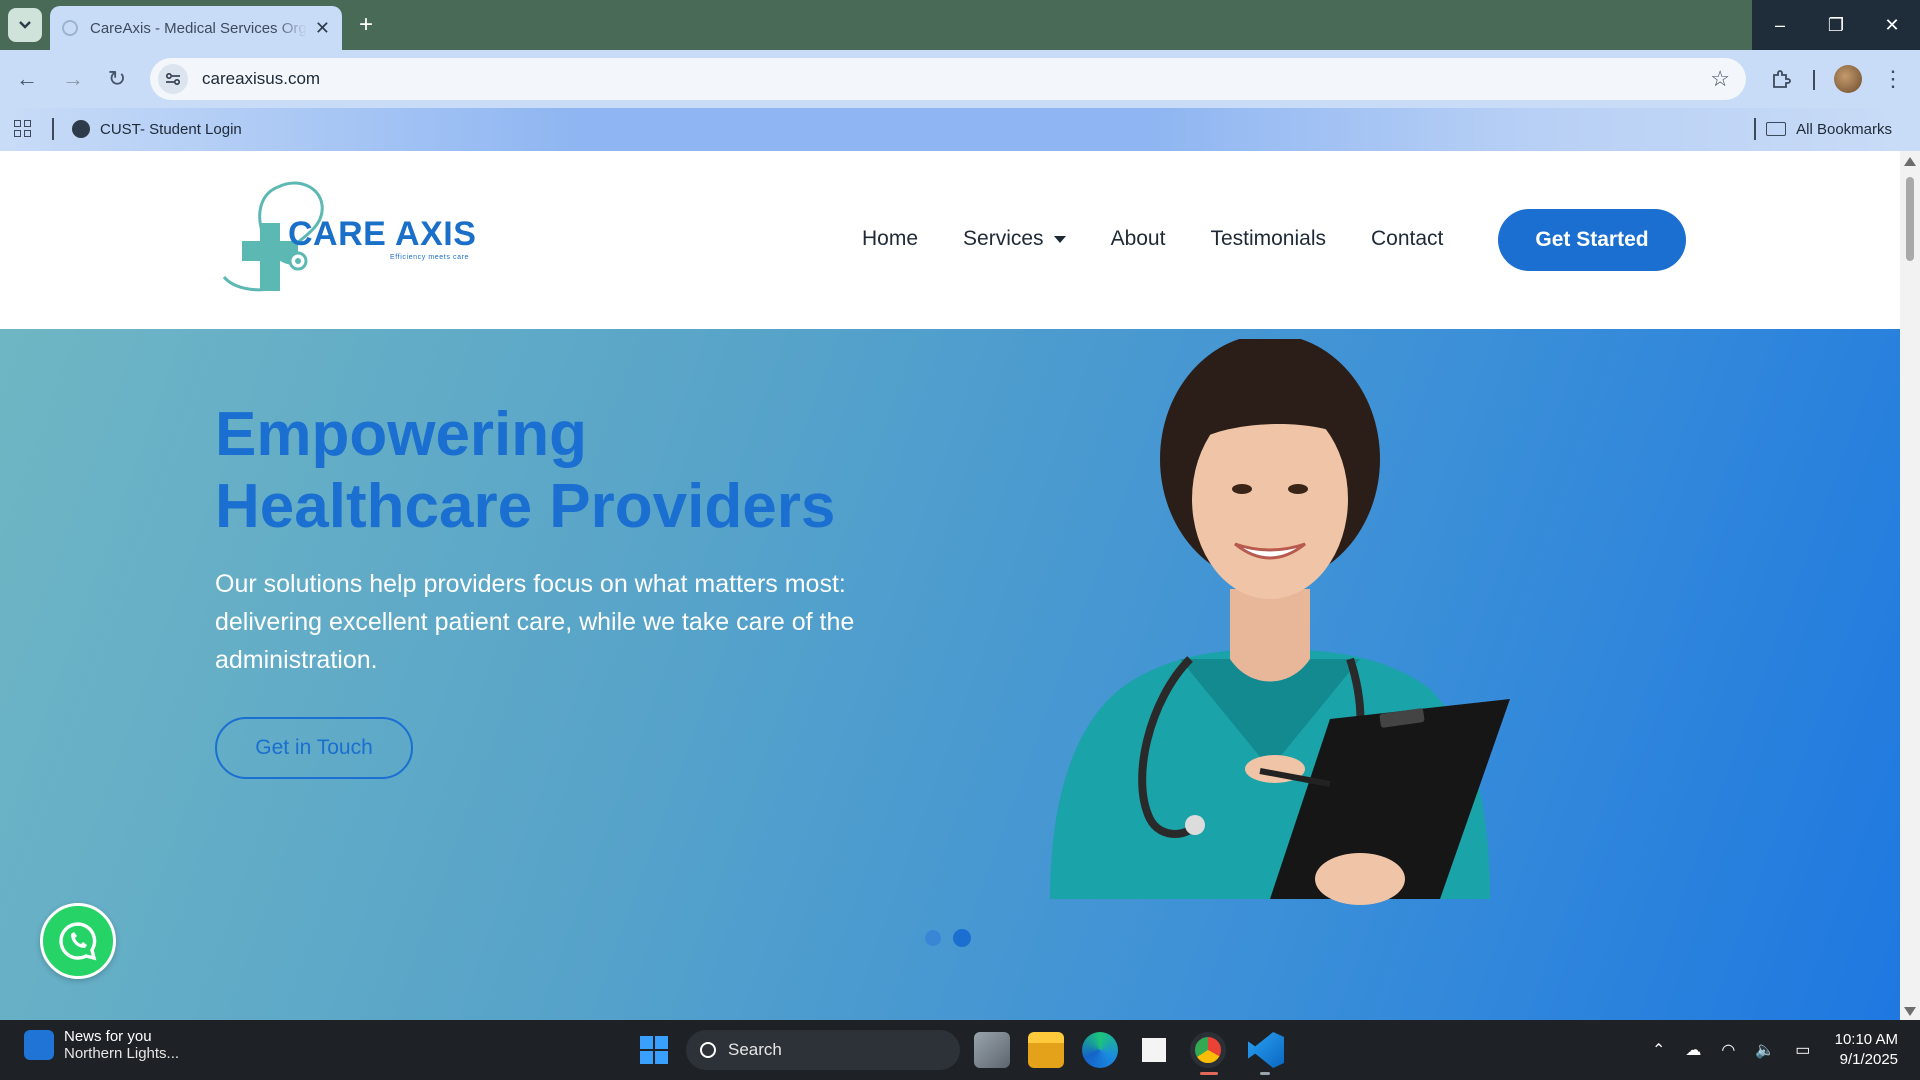 This screenshot has height=1080, width=1920. What do you see at coordinates (1728, 1050) in the screenshot?
I see `wifi-icon: ◠` at bounding box center [1728, 1050].